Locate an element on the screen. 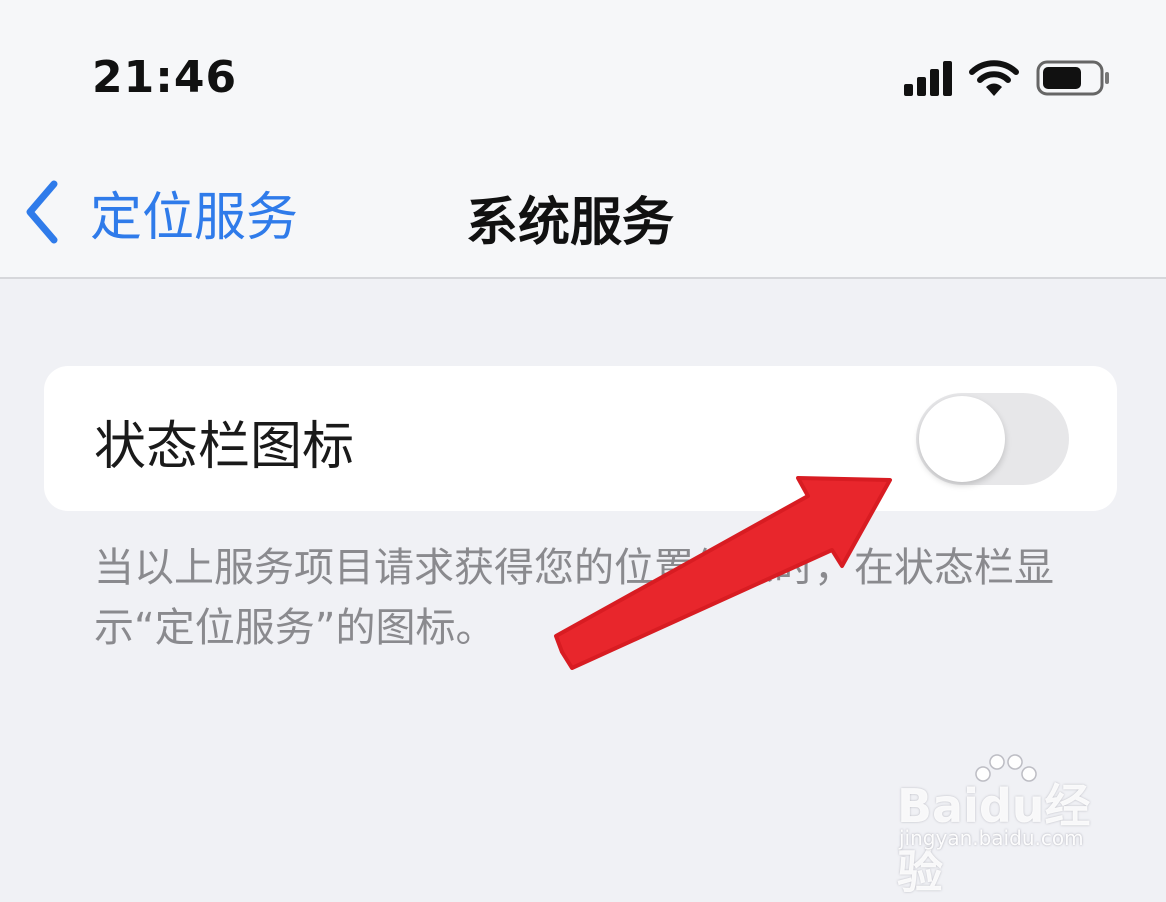 This screenshot has width=1166, height=902. back-button: 定位服务 is located at coordinates (160, 212).